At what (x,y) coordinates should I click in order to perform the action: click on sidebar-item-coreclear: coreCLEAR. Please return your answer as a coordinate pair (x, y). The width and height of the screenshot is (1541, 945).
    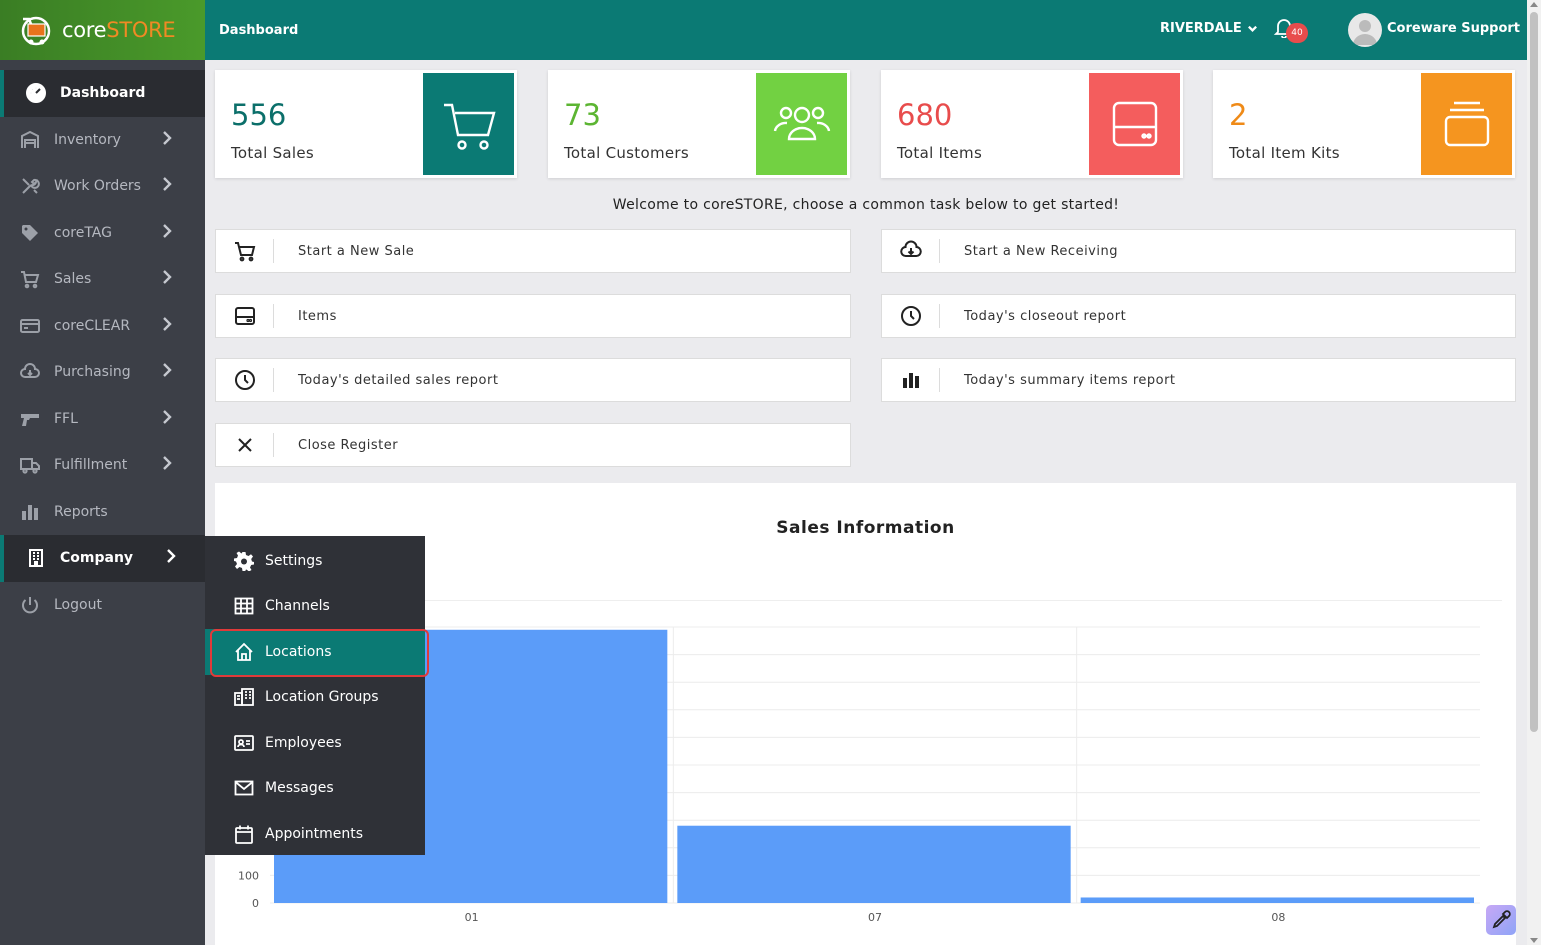
    Looking at the image, I should click on (102, 326).